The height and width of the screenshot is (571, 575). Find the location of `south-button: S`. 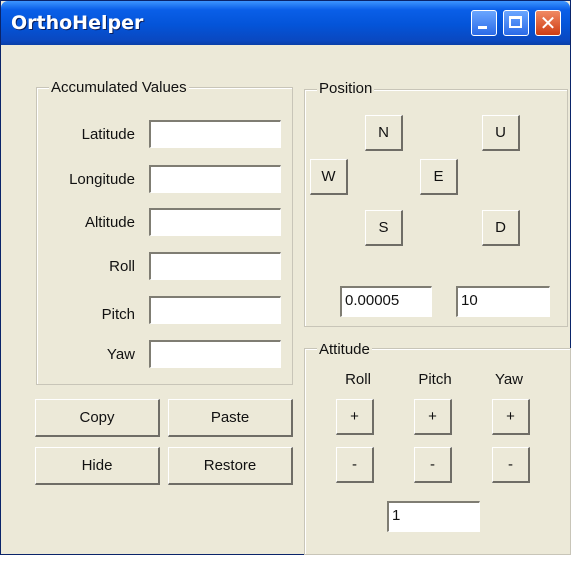

south-button: S is located at coordinates (384, 228).